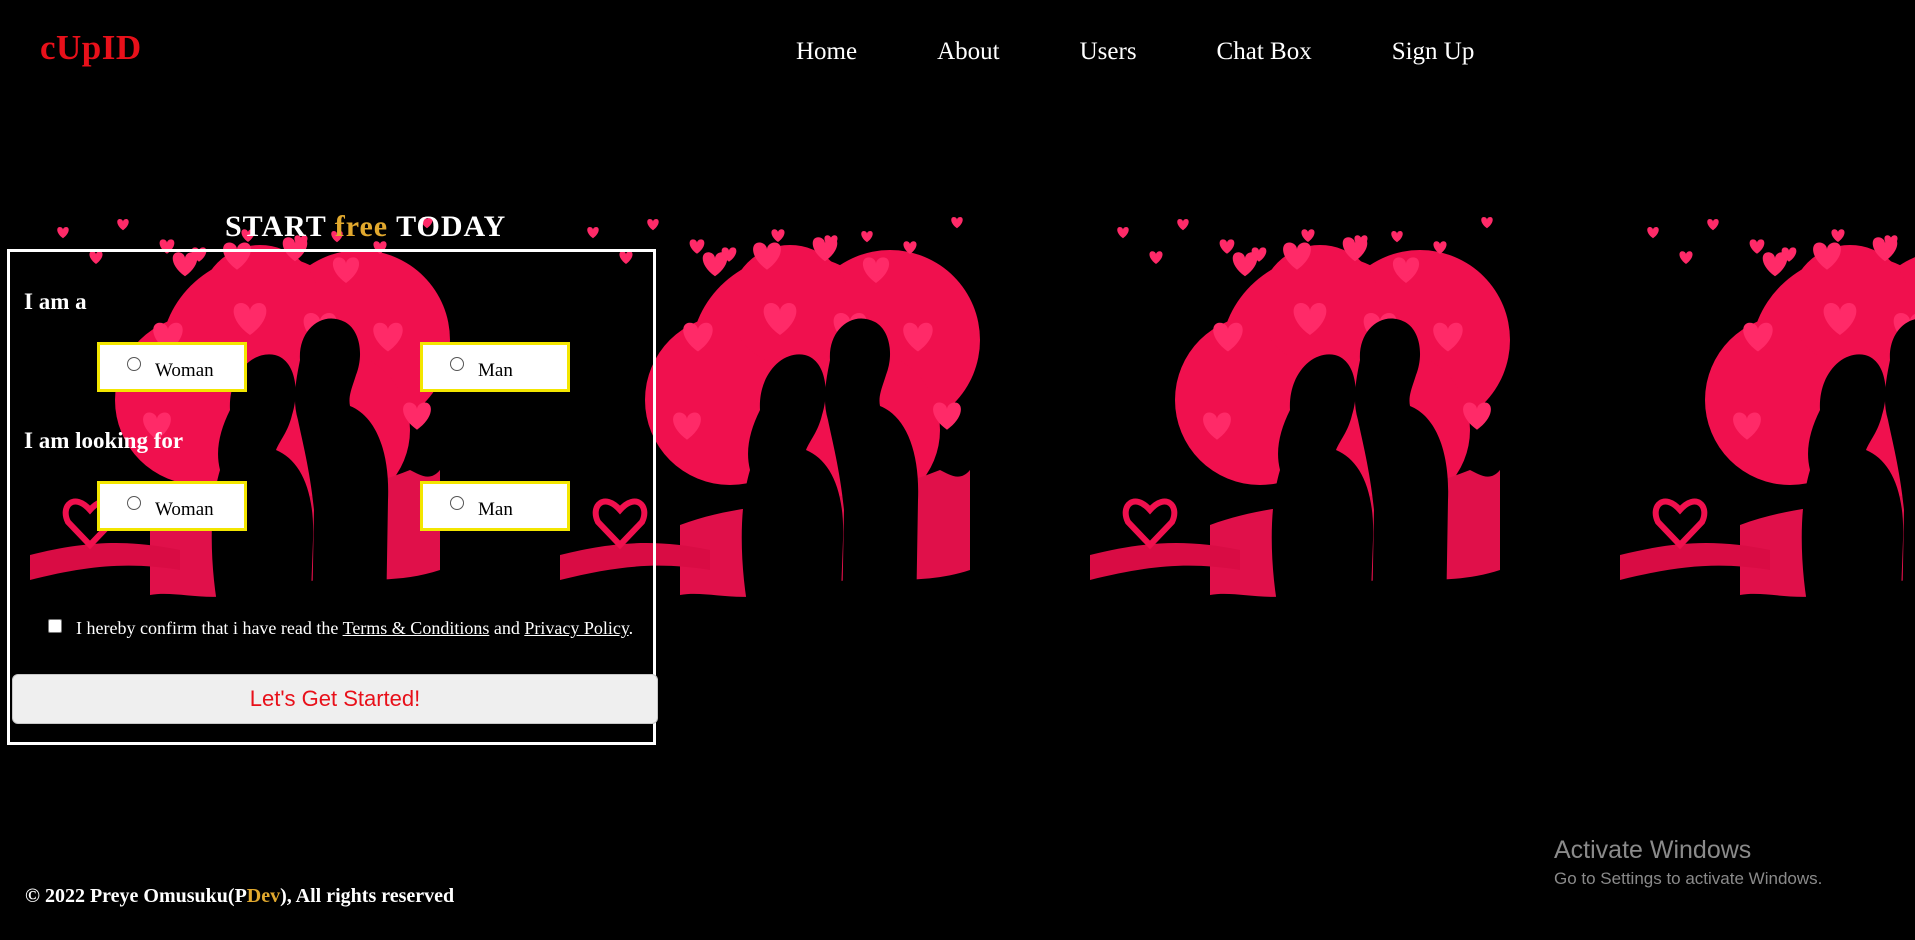  Describe the element at coordinates (576, 628) in the screenshot. I see `privacy-link: Privacy Policy` at that location.